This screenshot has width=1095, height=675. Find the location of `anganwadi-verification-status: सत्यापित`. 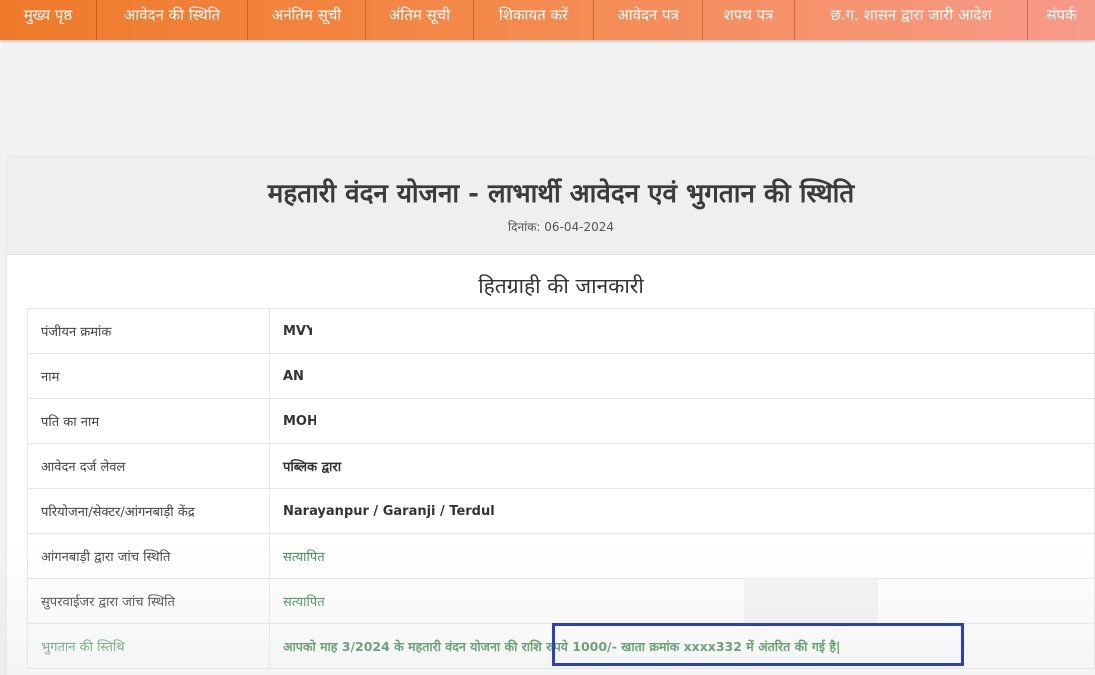

anganwadi-verification-status: सत्यापित is located at coordinates (682, 556).